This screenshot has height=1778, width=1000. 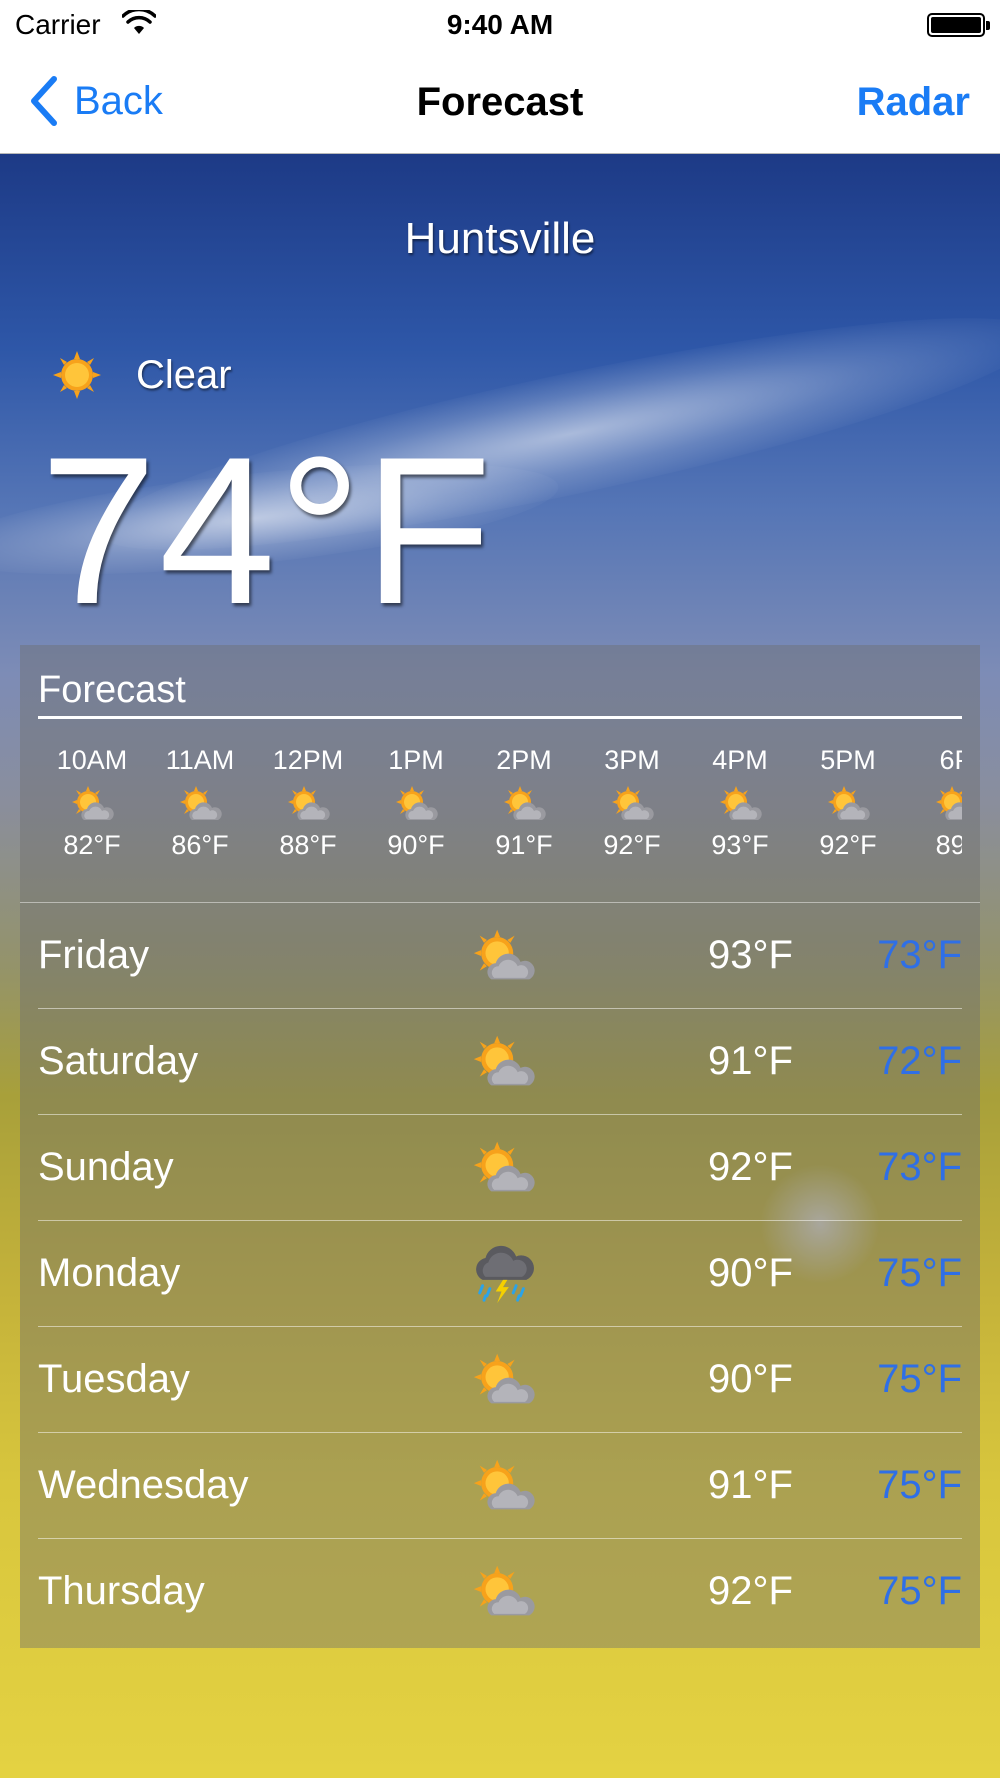 I want to click on current-condition: Clear, so click(x=142, y=375).